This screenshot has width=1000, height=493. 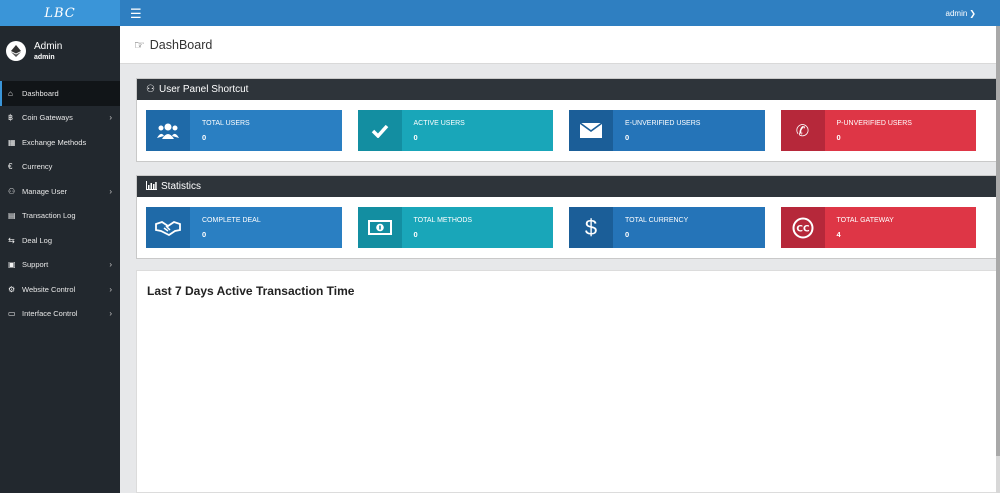 What do you see at coordinates (838, 234) in the screenshot?
I see `card-value: 4` at bounding box center [838, 234].